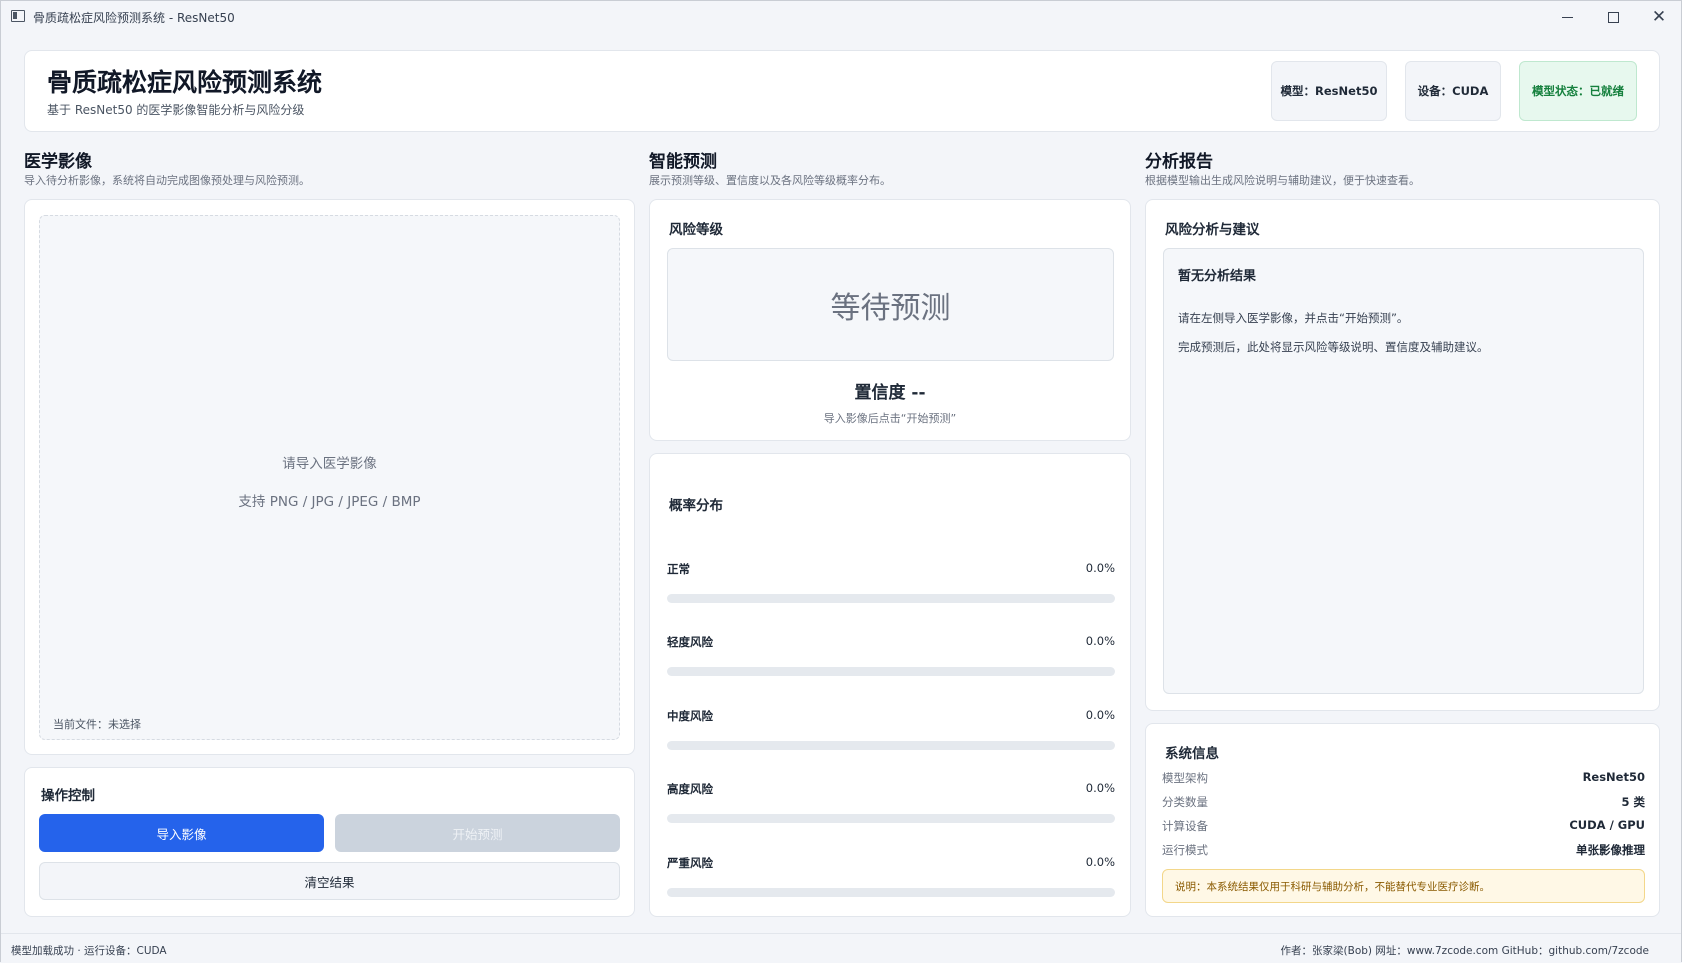  I want to click on system-info-value: CUDA / GPU, so click(1607, 825).